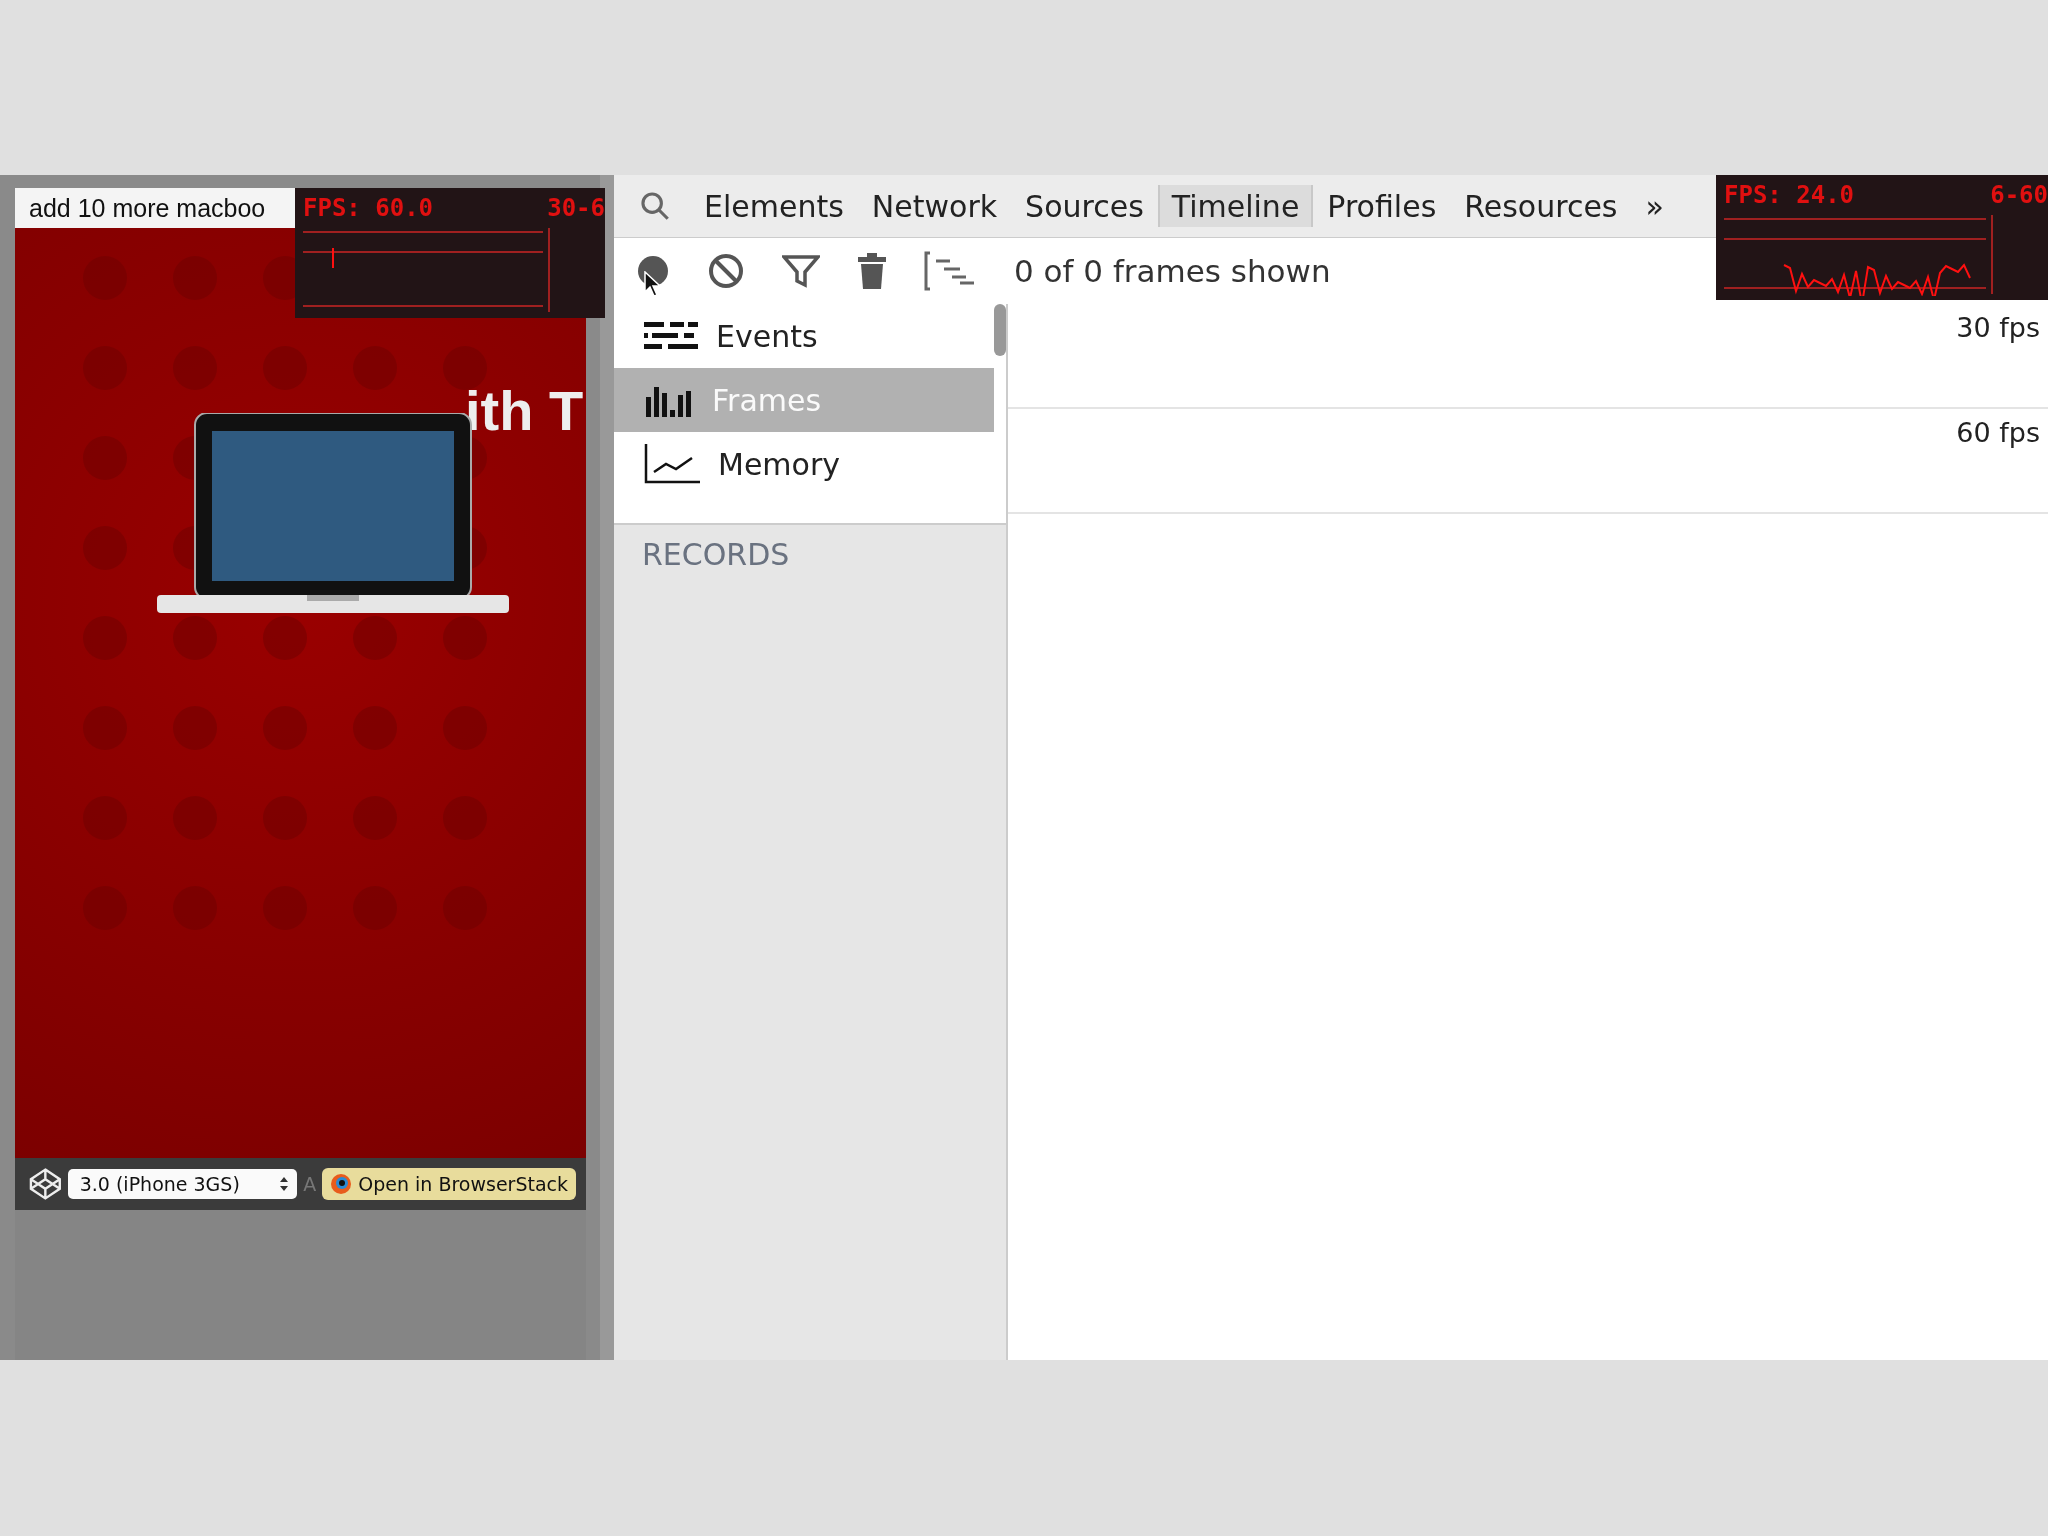 This screenshot has height=1536, width=2048. I want to click on fps-range: 6-60, so click(2019, 195).